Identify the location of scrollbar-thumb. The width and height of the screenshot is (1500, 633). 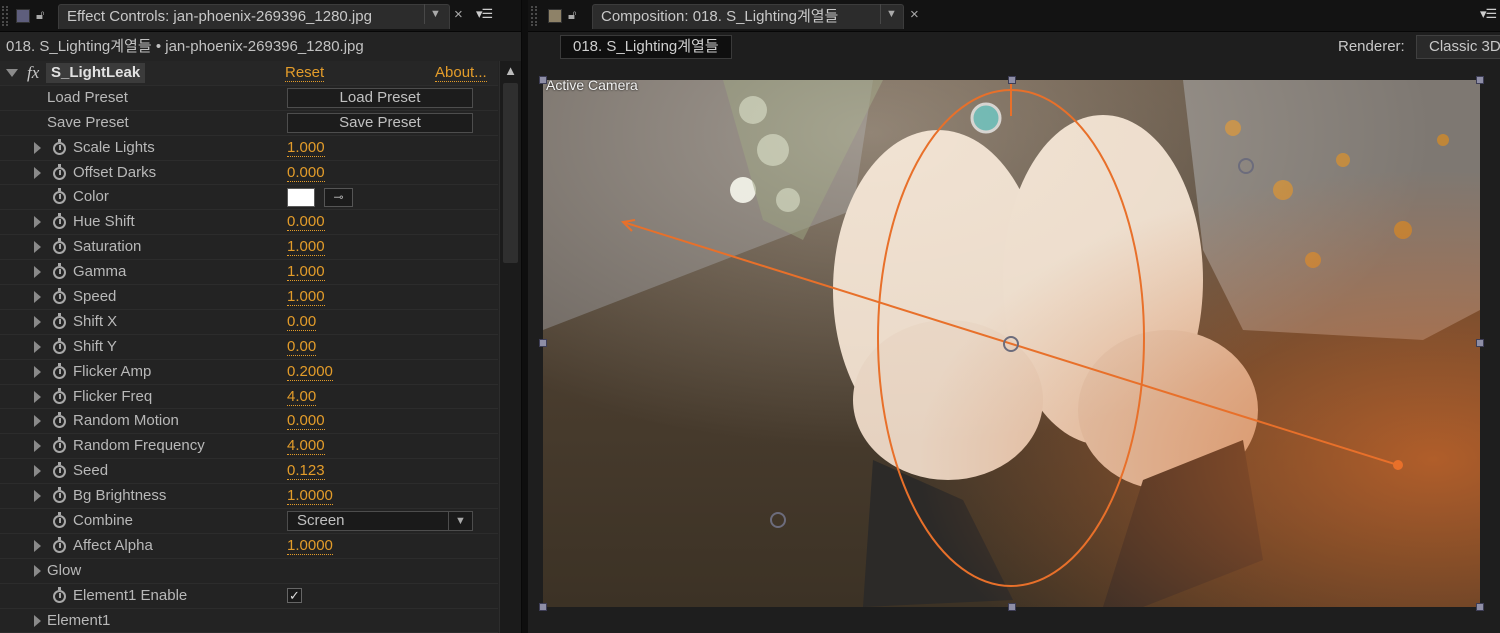
(510, 173).